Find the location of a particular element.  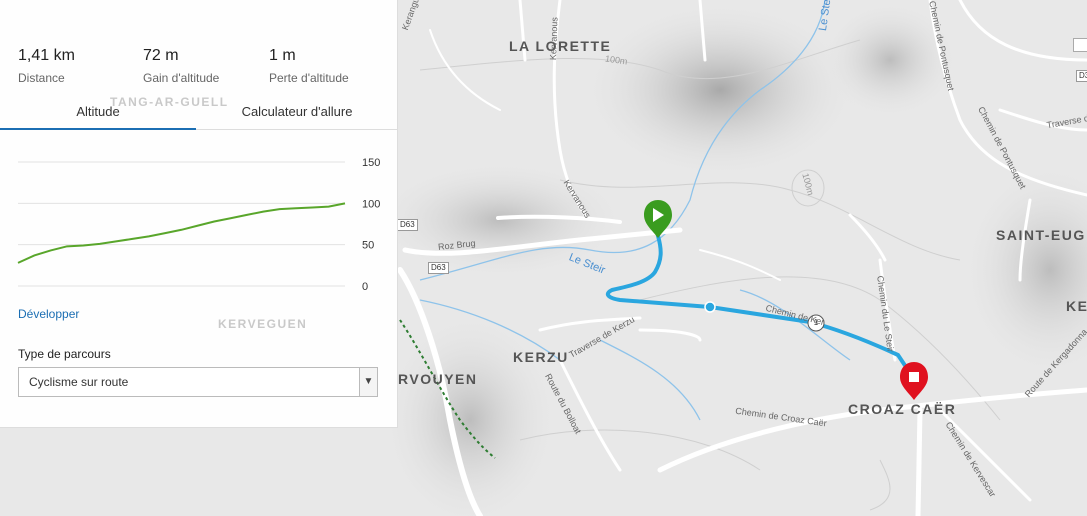

place-label: CROAZ CAËR is located at coordinates (902, 409).